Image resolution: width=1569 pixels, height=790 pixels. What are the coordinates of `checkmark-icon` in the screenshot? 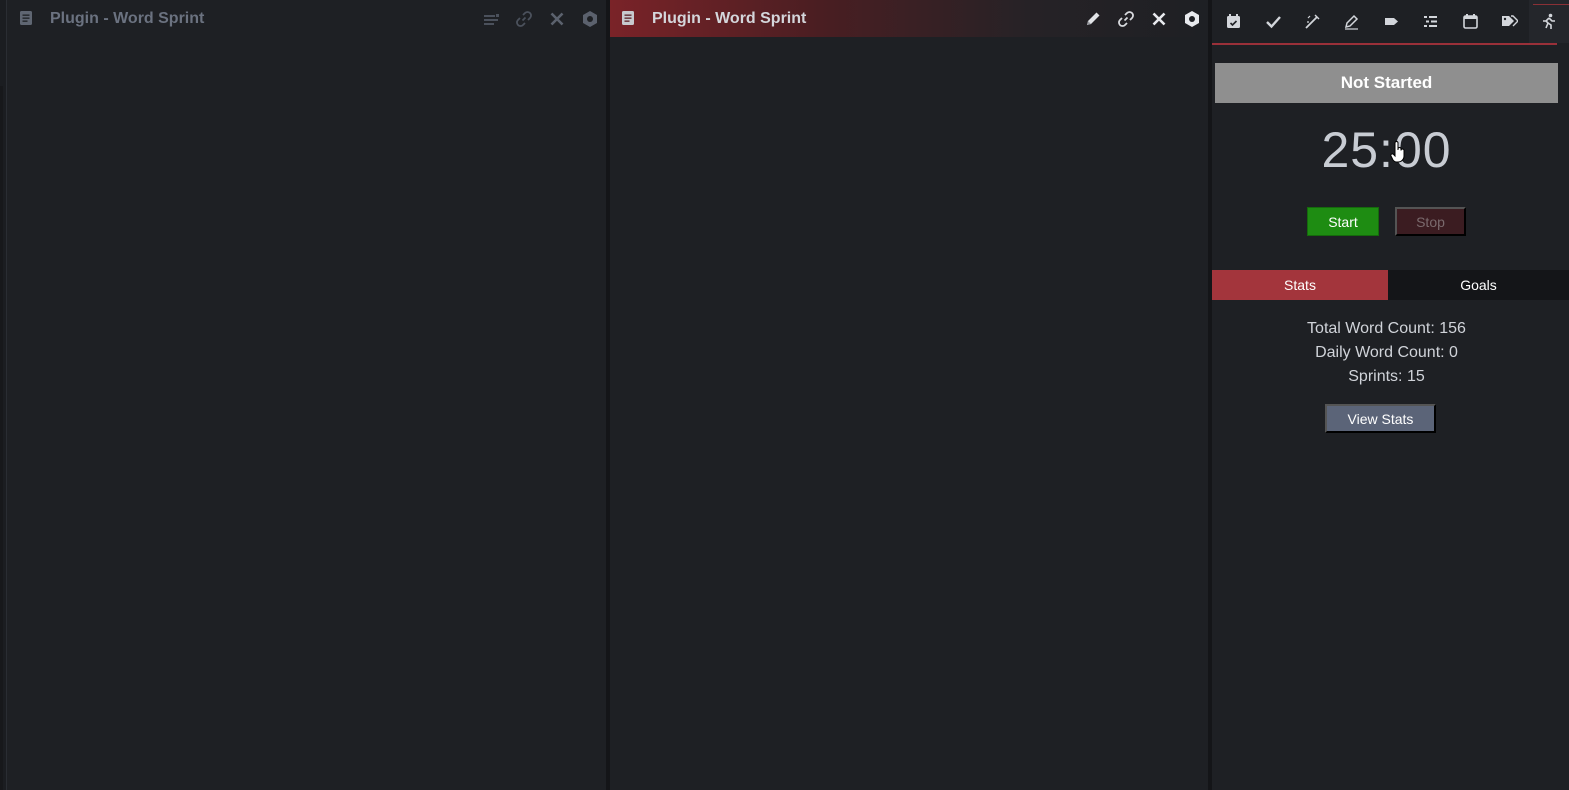 It's located at (1272, 21).